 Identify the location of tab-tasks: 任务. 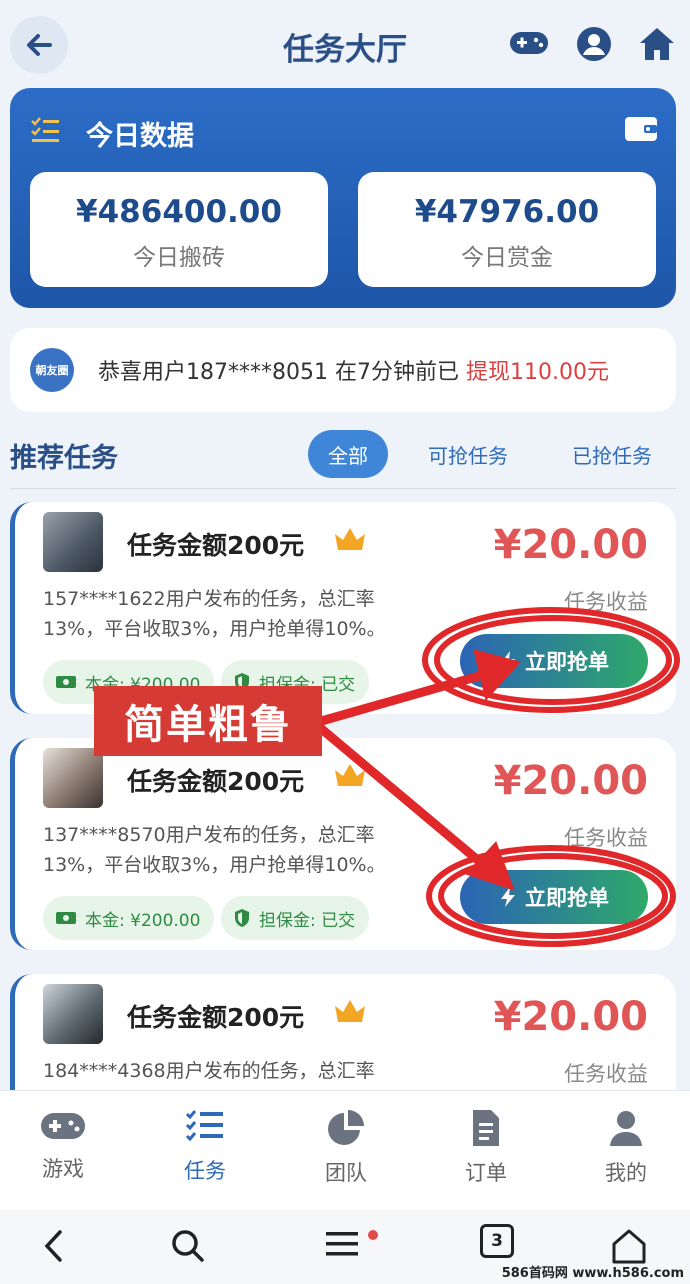
(205, 1147).